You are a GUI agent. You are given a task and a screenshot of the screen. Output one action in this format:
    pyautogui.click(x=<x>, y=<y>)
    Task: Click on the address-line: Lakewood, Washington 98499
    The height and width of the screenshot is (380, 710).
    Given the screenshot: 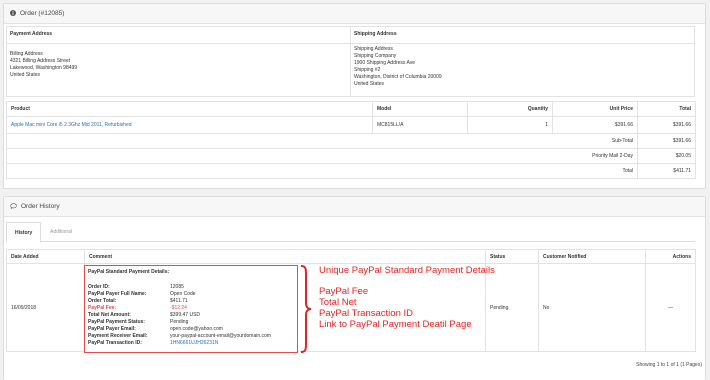 What is the action you would take?
    pyautogui.click(x=44, y=68)
    